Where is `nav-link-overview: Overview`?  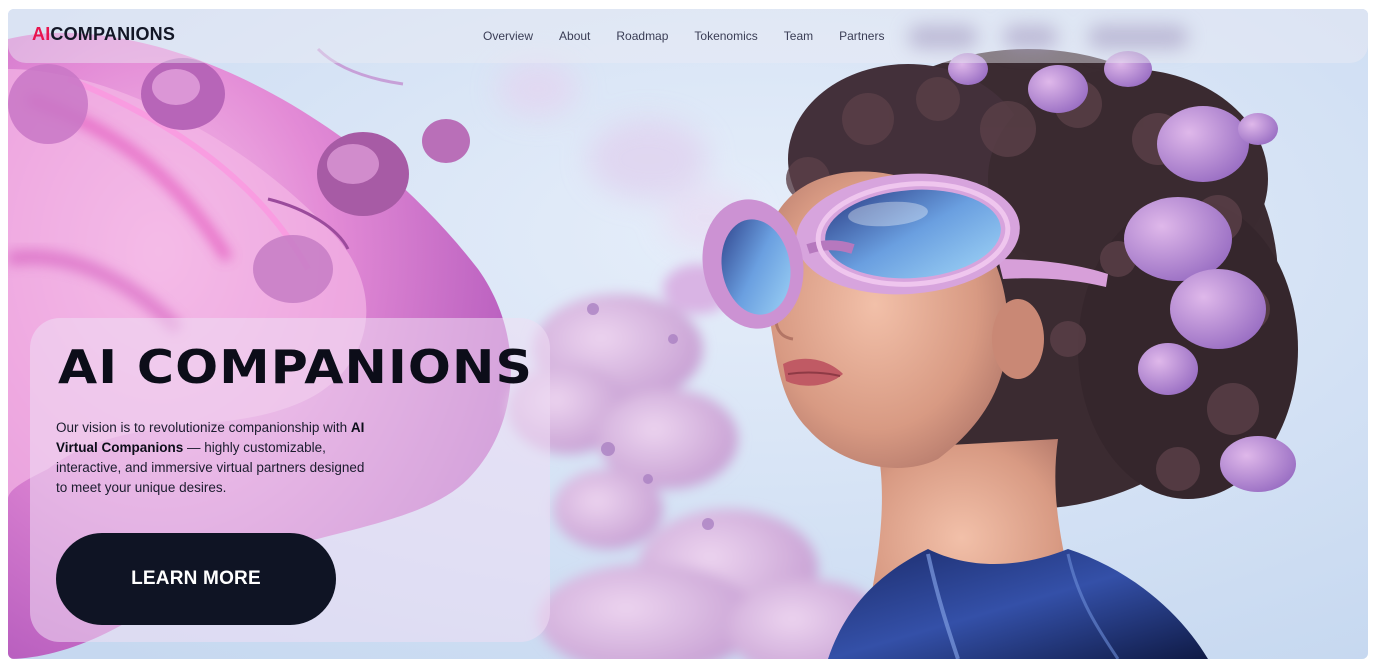
nav-link-overview: Overview is located at coordinates (508, 36).